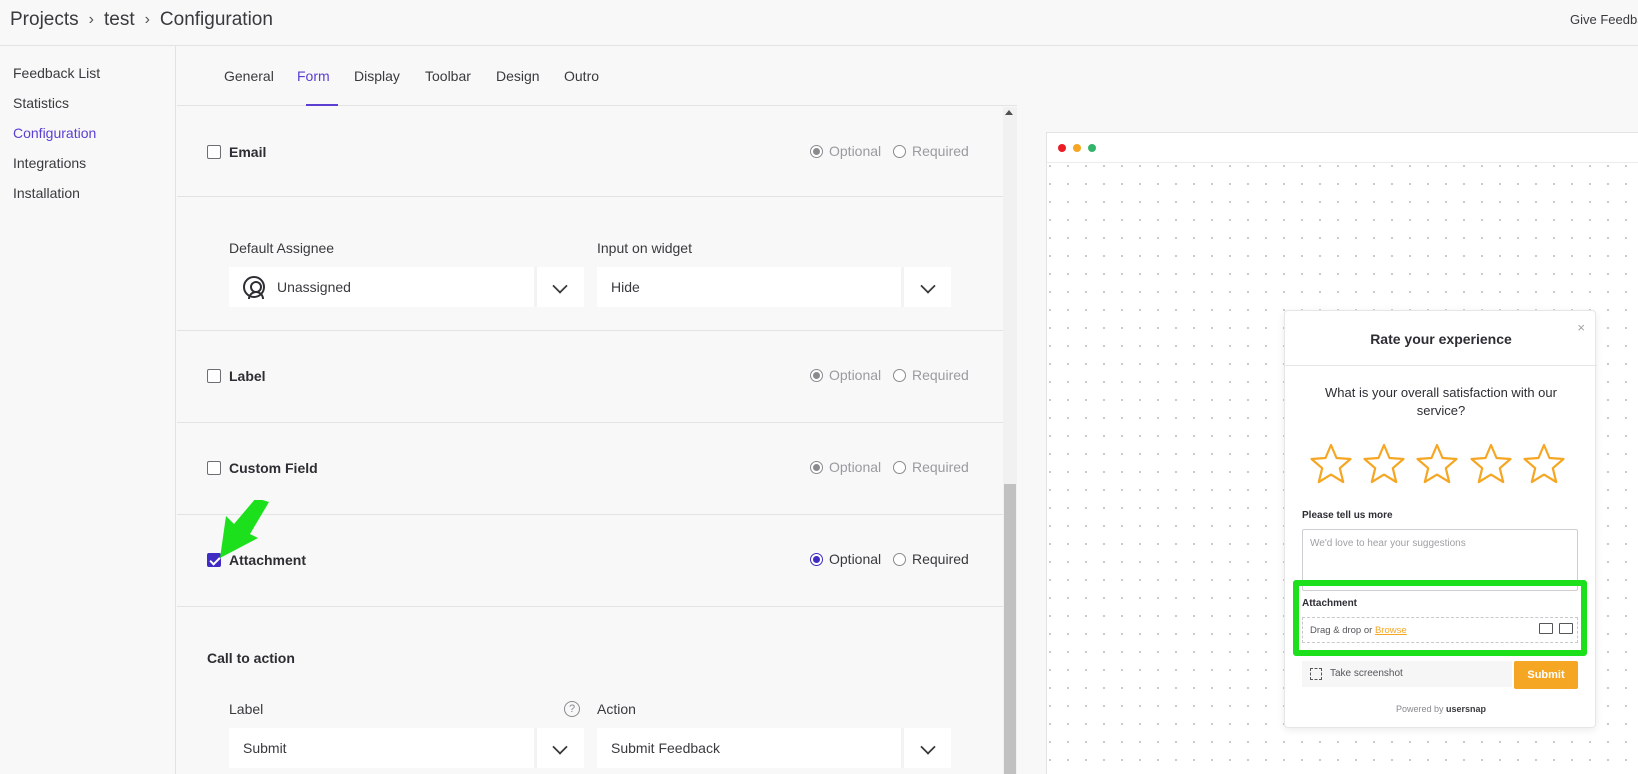  What do you see at coordinates (816, 151) in the screenshot?
I see `email-optional-radio` at bounding box center [816, 151].